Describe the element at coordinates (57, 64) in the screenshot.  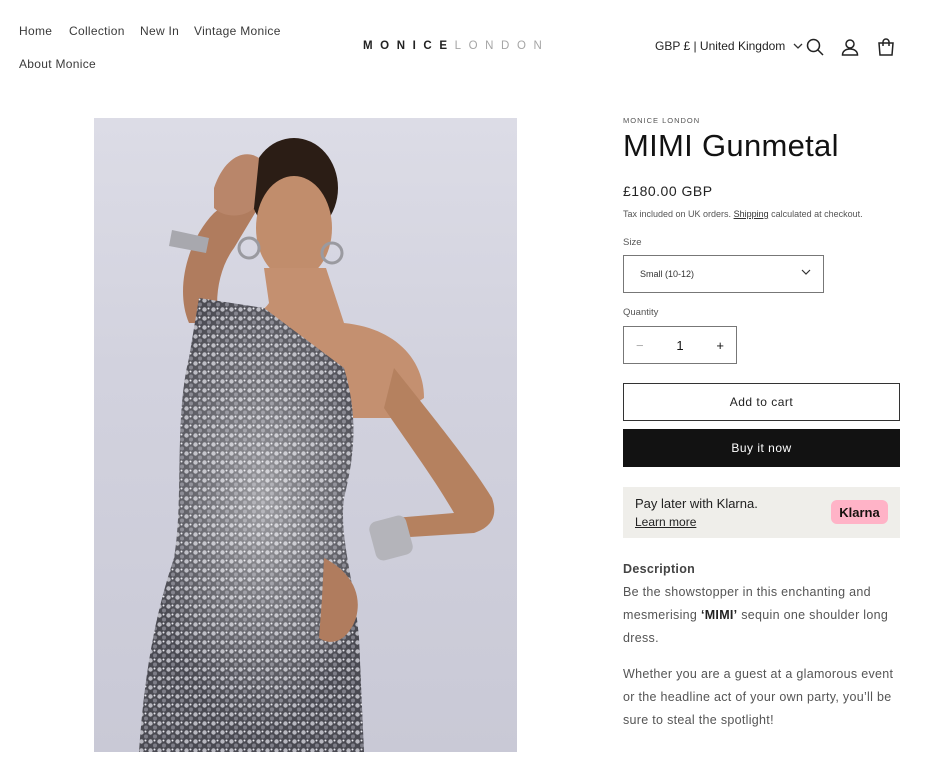
I see `nav-about-monice: About Monice` at that location.